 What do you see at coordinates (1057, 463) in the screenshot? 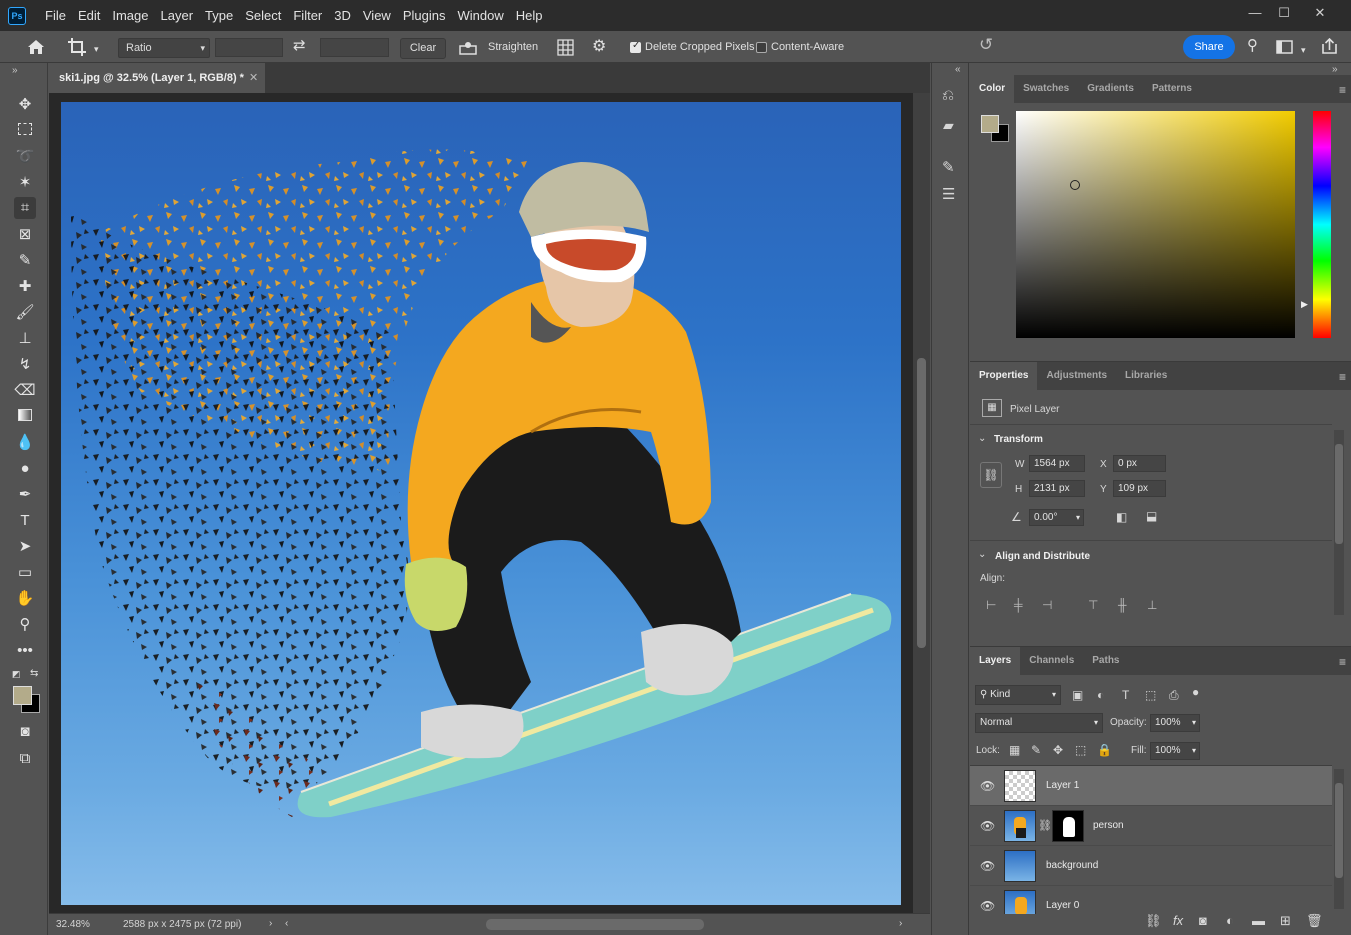
I see `width-input: 1564 px` at bounding box center [1057, 463].